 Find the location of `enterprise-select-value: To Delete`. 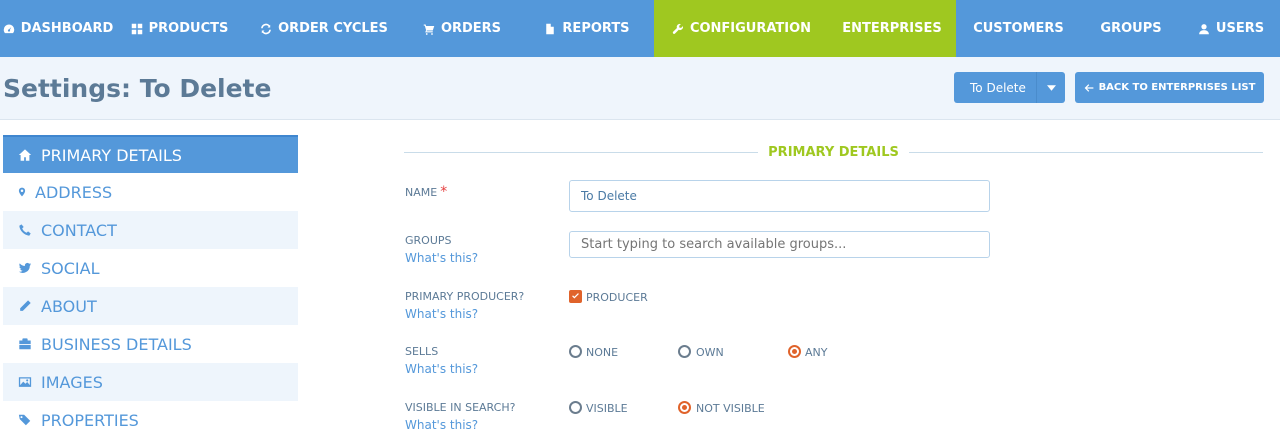

enterprise-select-value: To Delete is located at coordinates (995, 87).